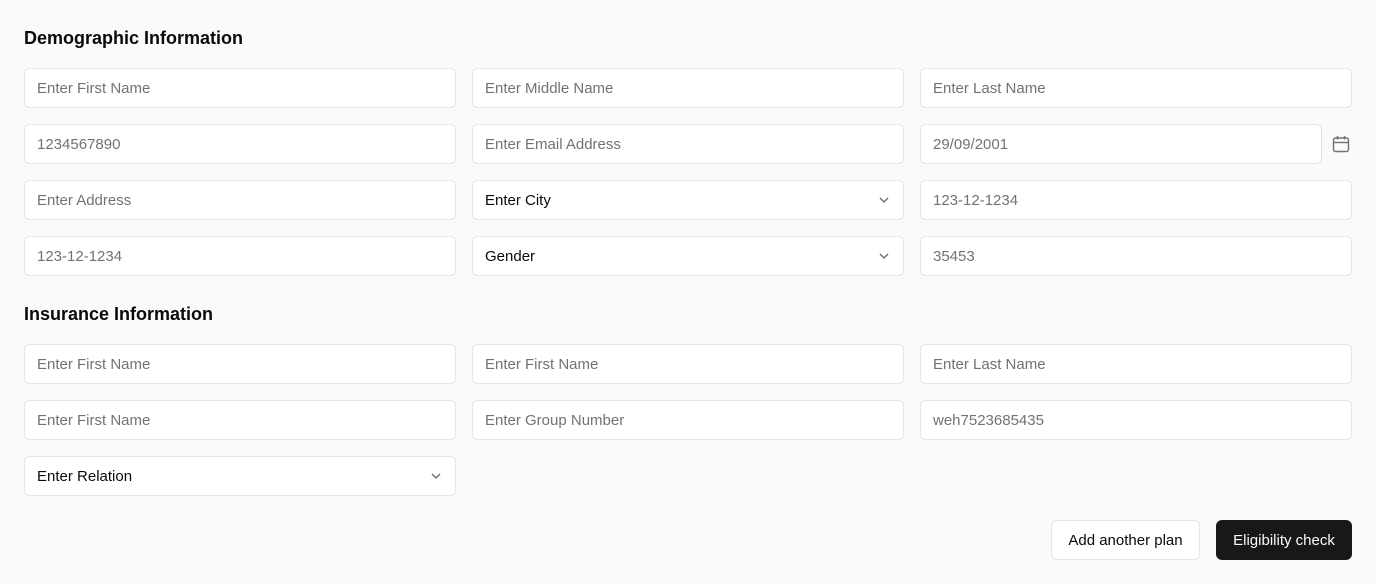 The height and width of the screenshot is (584, 1376). Describe the element at coordinates (510, 256) in the screenshot. I see `gender-select-value: Gender` at that location.